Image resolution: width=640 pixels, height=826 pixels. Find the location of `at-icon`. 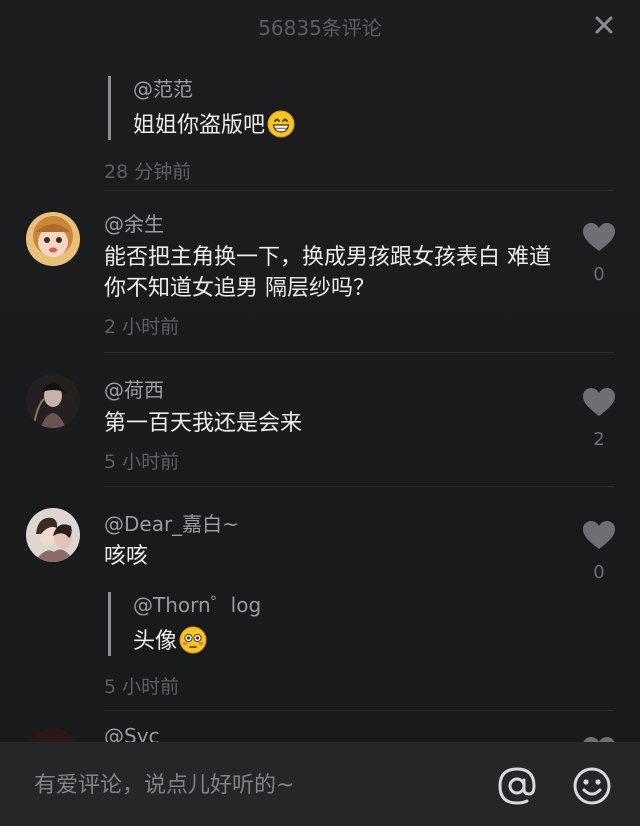

at-icon is located at coordinates (517, 786).